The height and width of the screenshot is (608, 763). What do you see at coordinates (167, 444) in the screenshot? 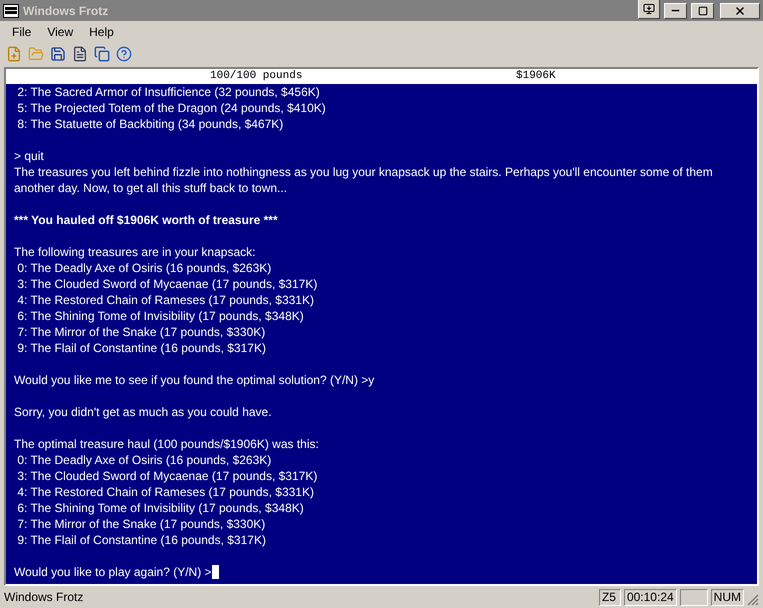
I see `story-text: The optimal treasure haul (100 pounds/$1906K) was this:` at bounding box center [167, 444].